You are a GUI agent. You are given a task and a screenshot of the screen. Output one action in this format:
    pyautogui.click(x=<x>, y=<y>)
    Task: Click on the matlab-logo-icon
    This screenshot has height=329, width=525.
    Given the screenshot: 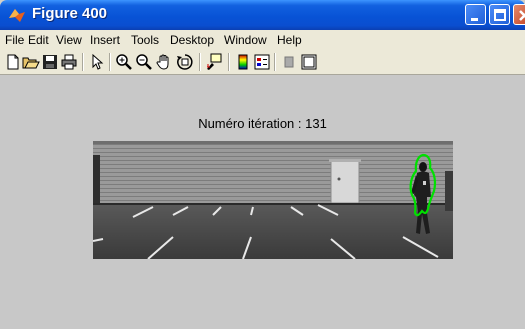 What is the action you would take?
    pyautogui.click(x=17, y=15)
    